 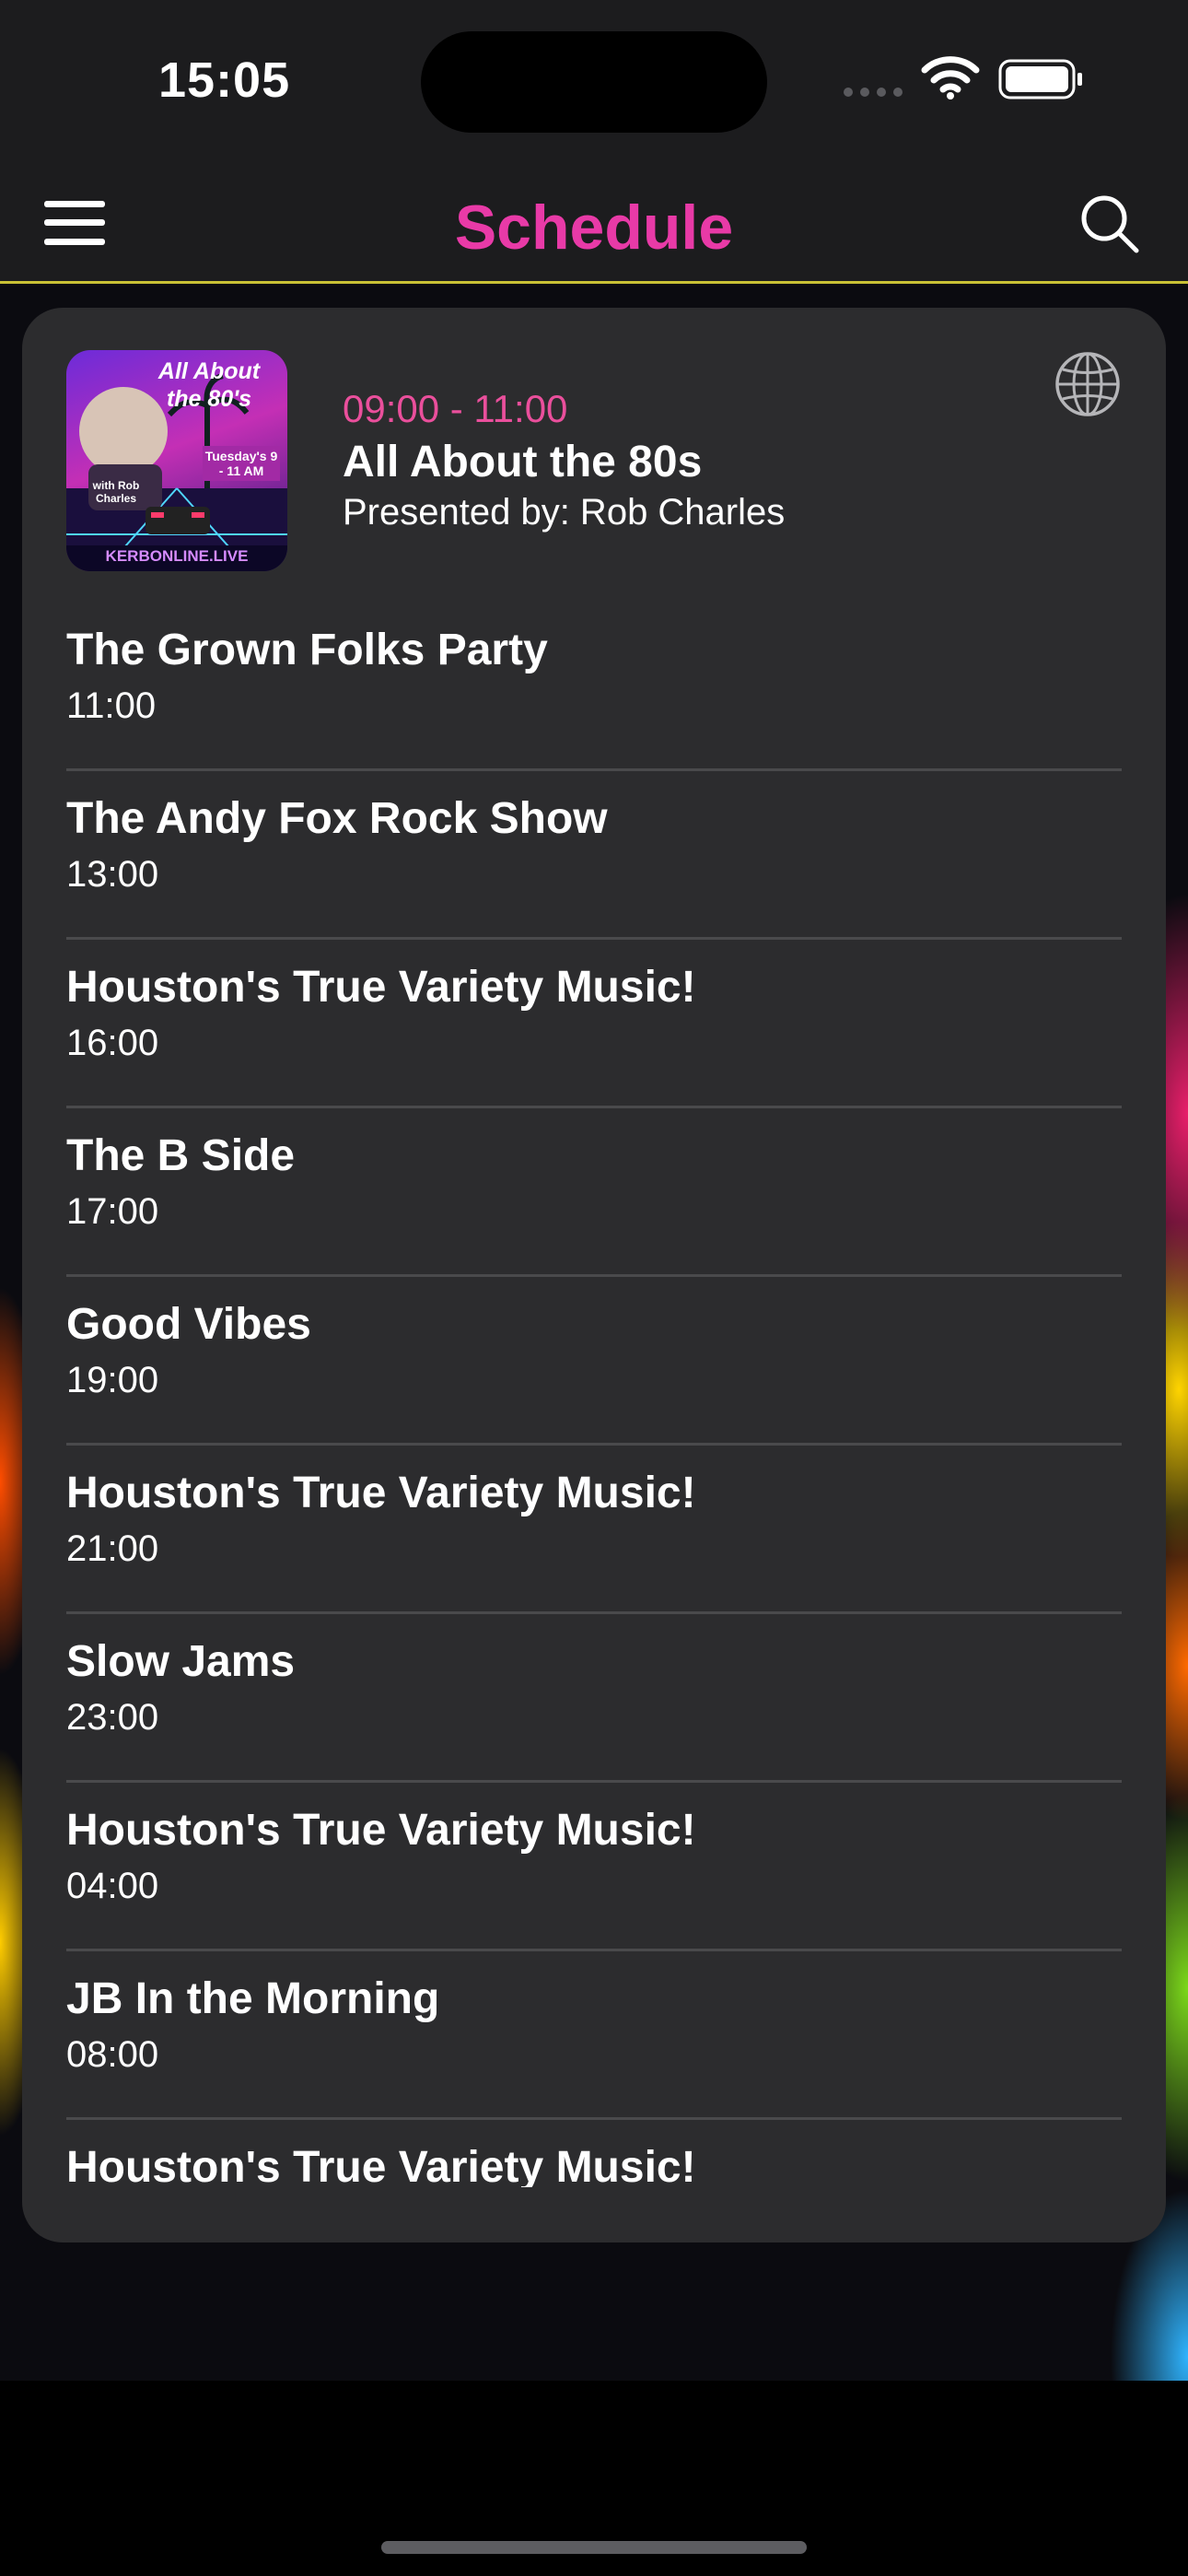 What do you see at coordinates (523, 462) in the screenshot?
I see `now-playing-title: All About the 80s` at bounding box center [523, 462].